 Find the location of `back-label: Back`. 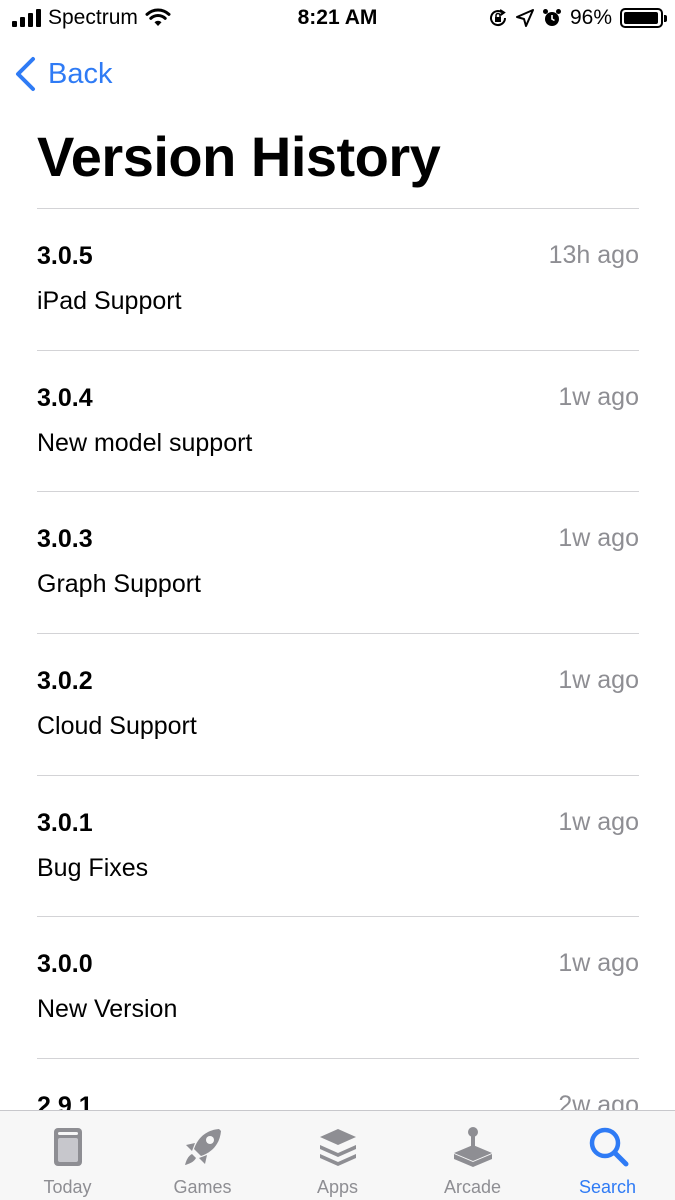

back-label: Back is located at coordinates (80, 73).